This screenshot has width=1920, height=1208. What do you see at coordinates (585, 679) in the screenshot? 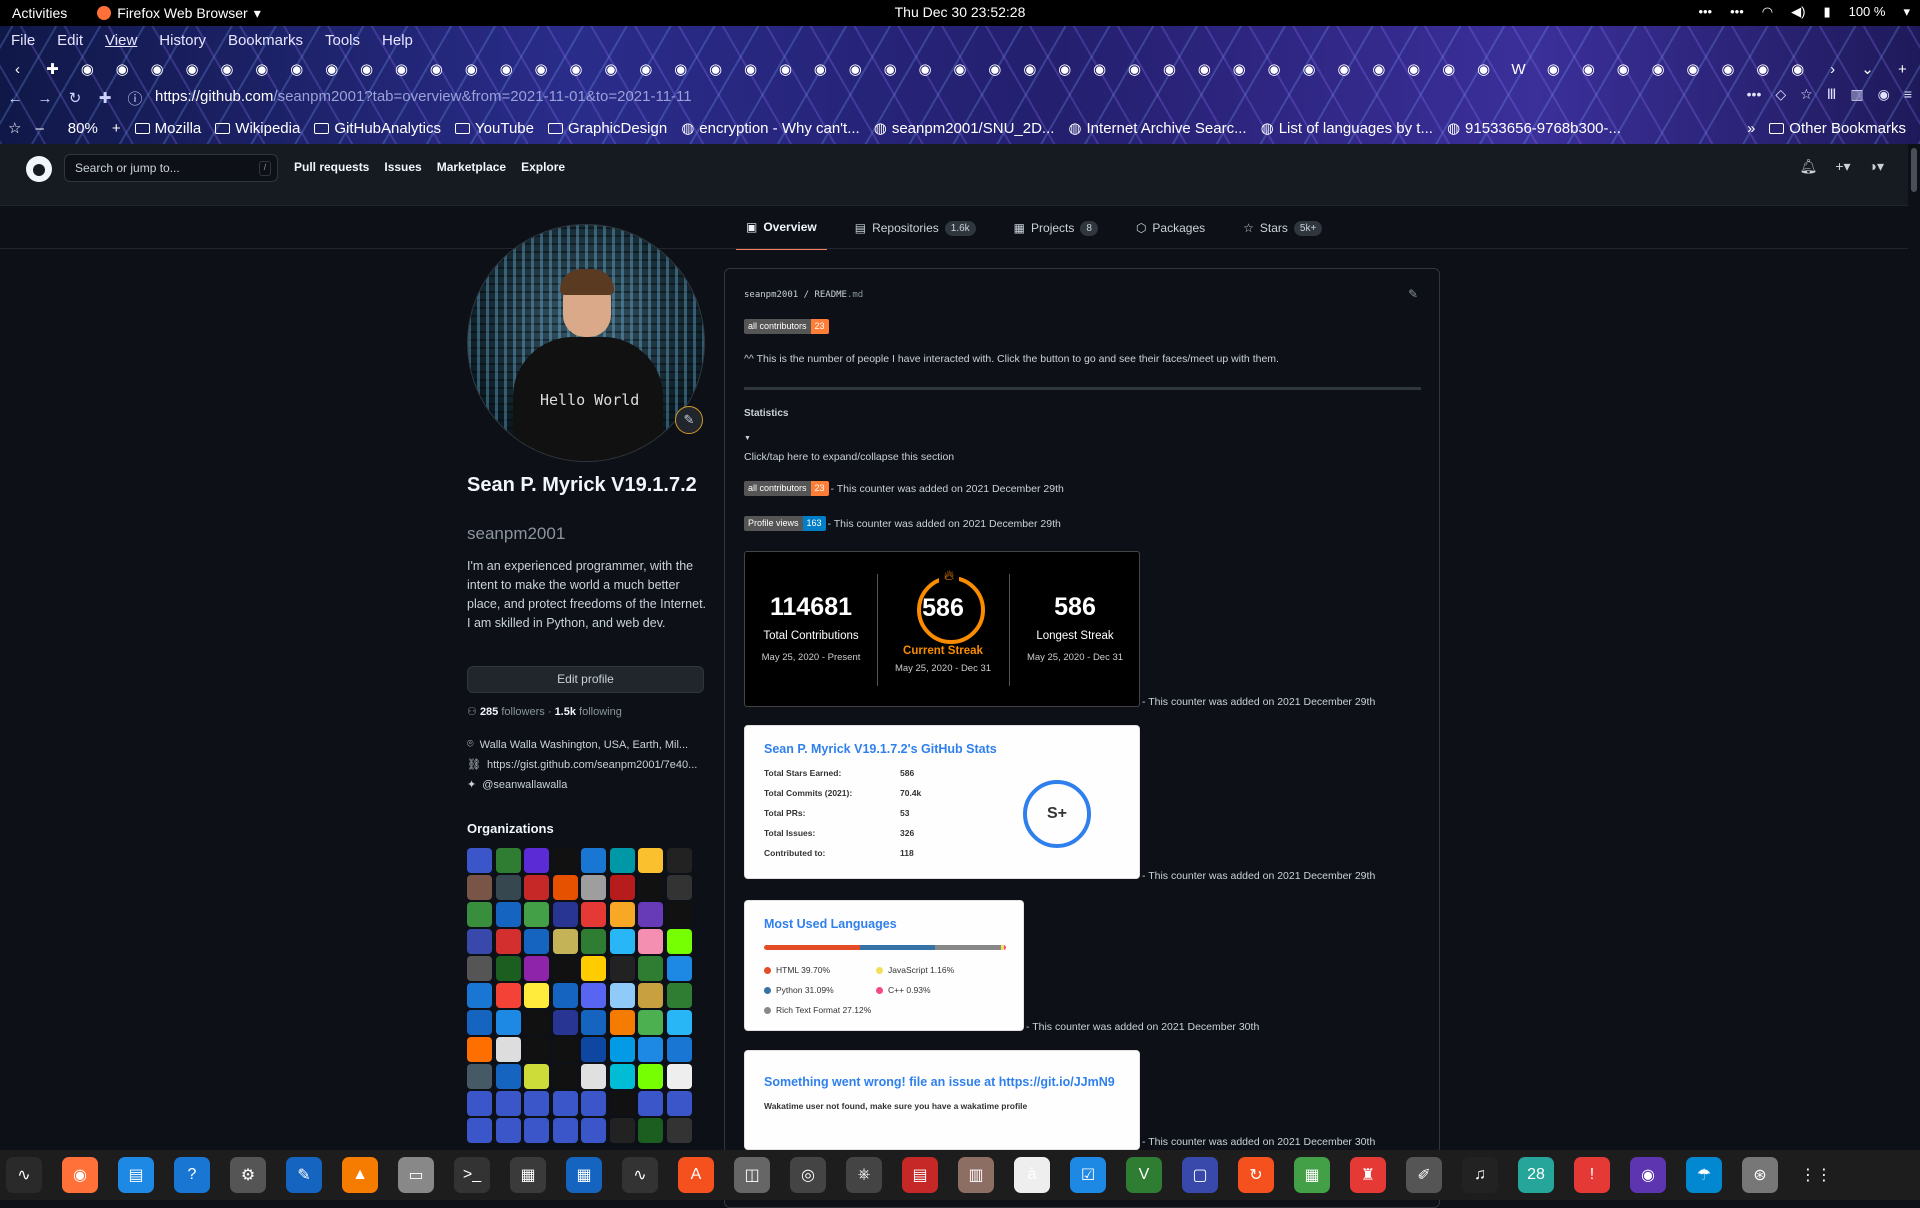
I see `edit-profile-button: Edit profile` at bounding box center [585, 679].